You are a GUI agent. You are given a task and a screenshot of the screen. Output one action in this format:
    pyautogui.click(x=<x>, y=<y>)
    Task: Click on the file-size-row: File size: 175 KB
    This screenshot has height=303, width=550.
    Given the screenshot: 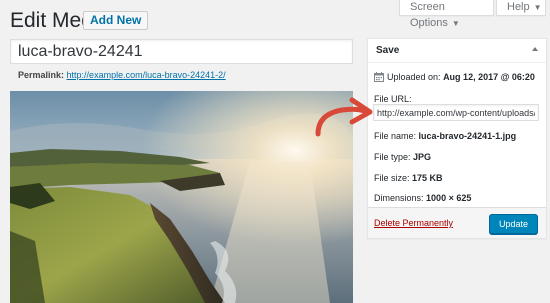 What is the action you would take?
    pyautogui.click(x=408, y=178)
    